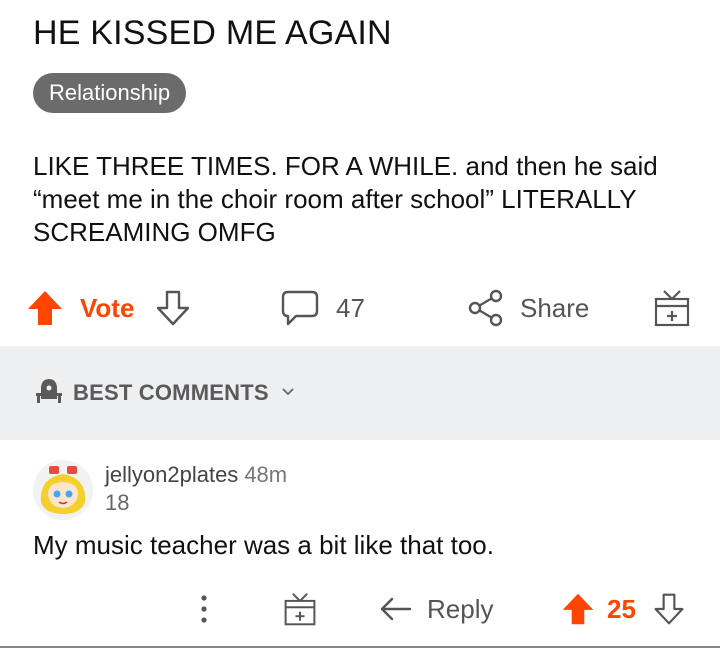 The image size is (720, 651). Describe the element at coordinates (266, 474) in the screenshot. I see `comment-time: 48m` at that location.